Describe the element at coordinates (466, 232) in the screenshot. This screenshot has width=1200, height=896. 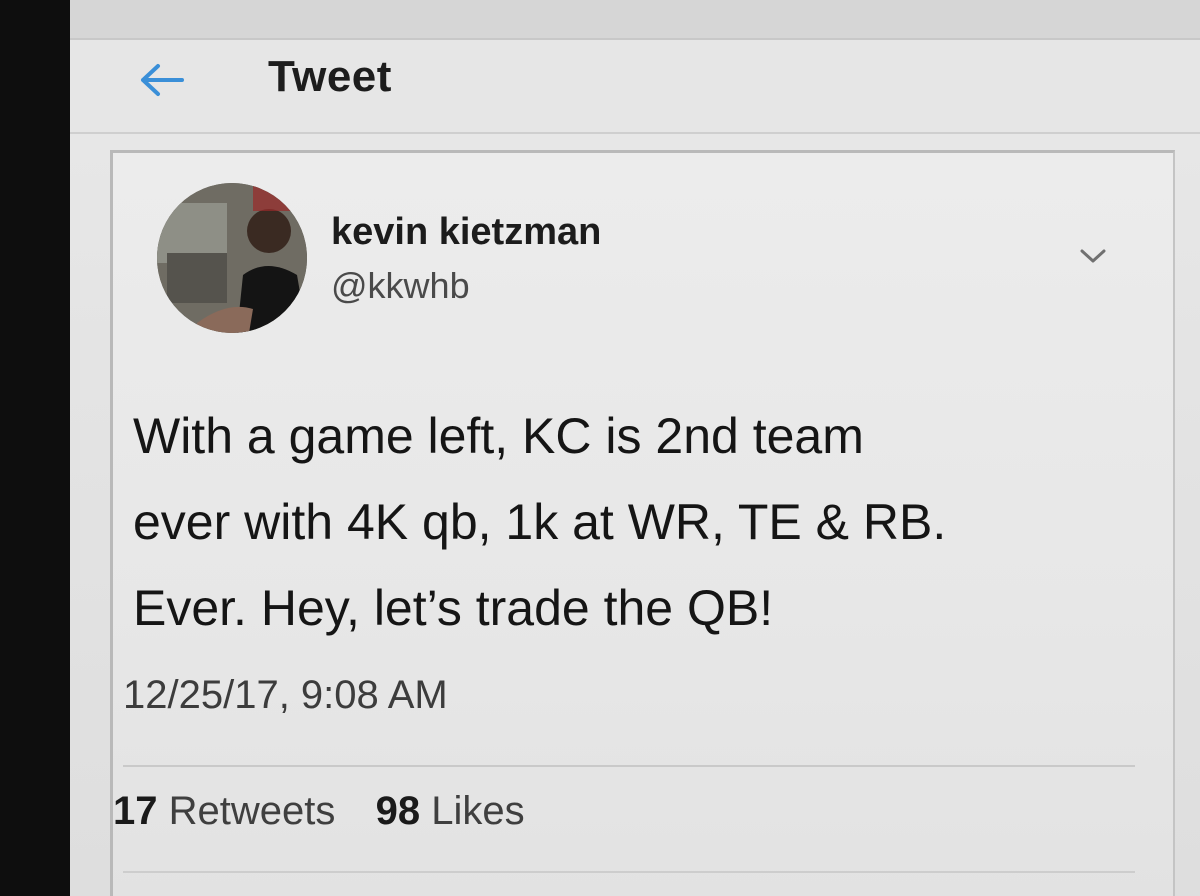
I see `author-name: kevin kietzman` at that location.